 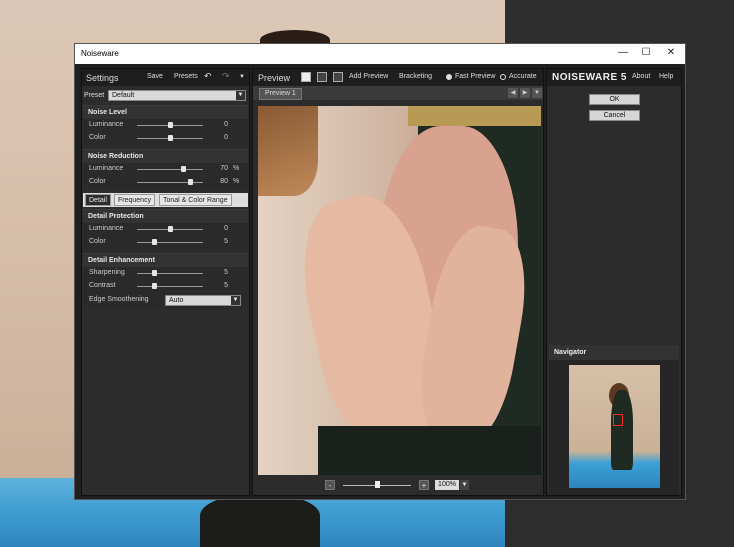 I want to click on tab-preview-1: Preview 1, so click(x=280, y=94).